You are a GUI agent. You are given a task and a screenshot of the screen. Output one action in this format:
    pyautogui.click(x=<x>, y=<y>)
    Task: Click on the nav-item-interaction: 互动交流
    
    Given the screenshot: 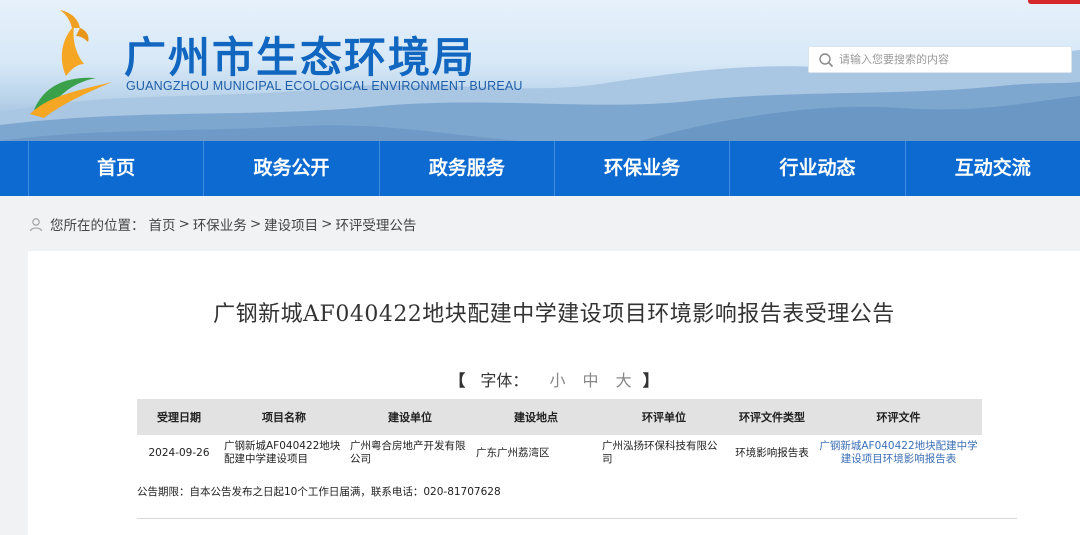 What is the action you would take?
    pyautogui.click(x=992, y=168)
    